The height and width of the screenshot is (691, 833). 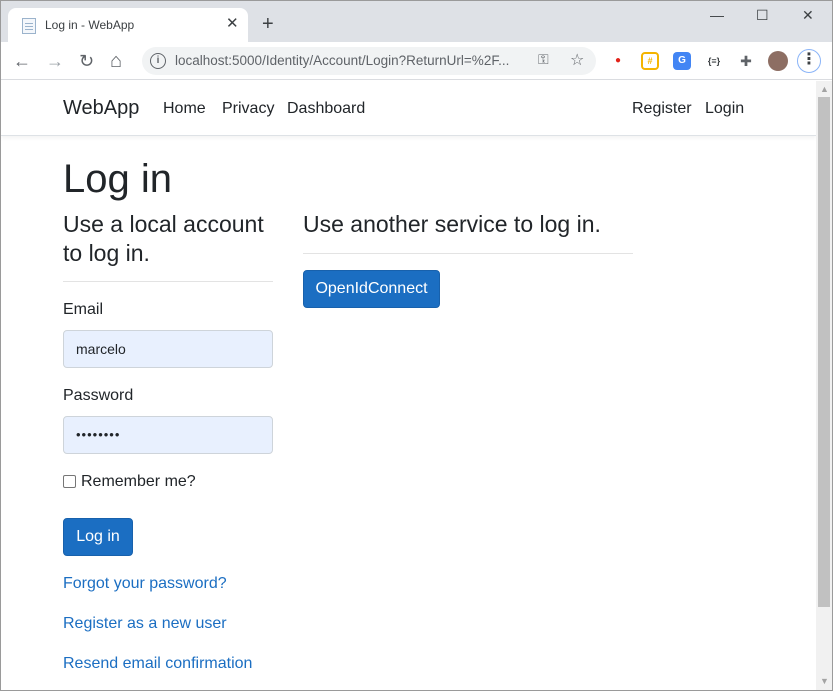 I want to click on forward-icon: →, so click(x=55, y=61).